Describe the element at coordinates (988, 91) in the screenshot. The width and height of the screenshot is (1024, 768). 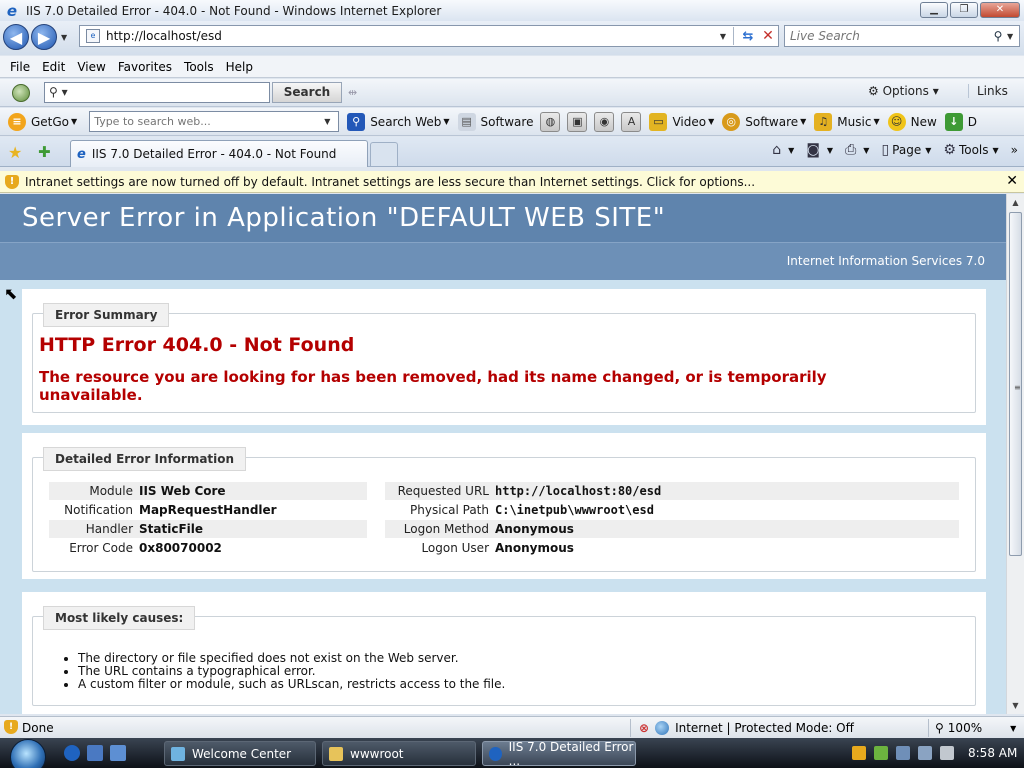
I see `links-button: Links` at that location.